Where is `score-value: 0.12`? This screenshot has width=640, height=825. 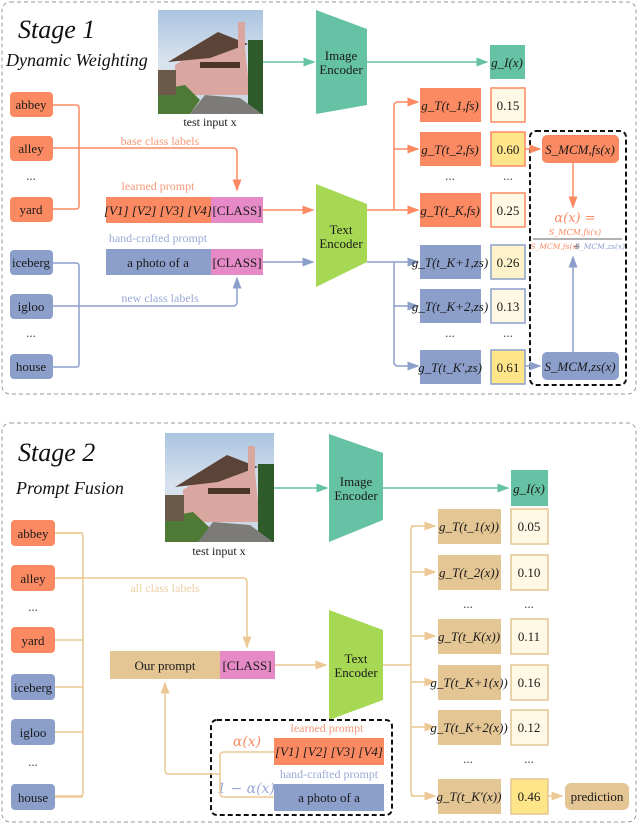 score-value: 0.12 is located at coordinates (529, 727).